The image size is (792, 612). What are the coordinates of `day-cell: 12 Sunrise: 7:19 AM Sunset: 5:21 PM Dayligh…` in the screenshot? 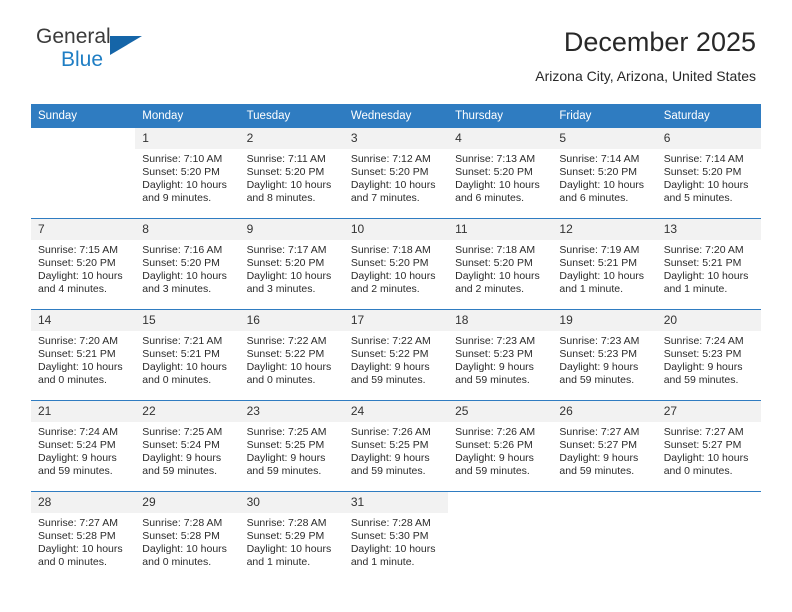 It's located at (604, 264).